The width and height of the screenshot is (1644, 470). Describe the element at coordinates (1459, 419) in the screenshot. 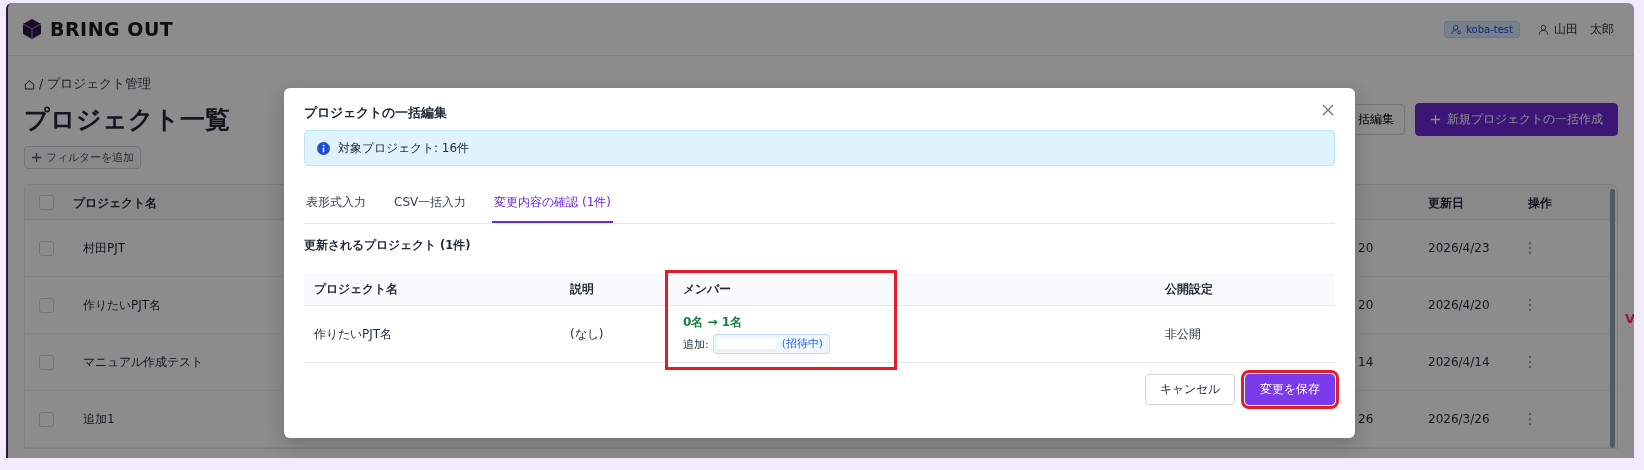

I see `table-cell: 2026/3/26` at that location.